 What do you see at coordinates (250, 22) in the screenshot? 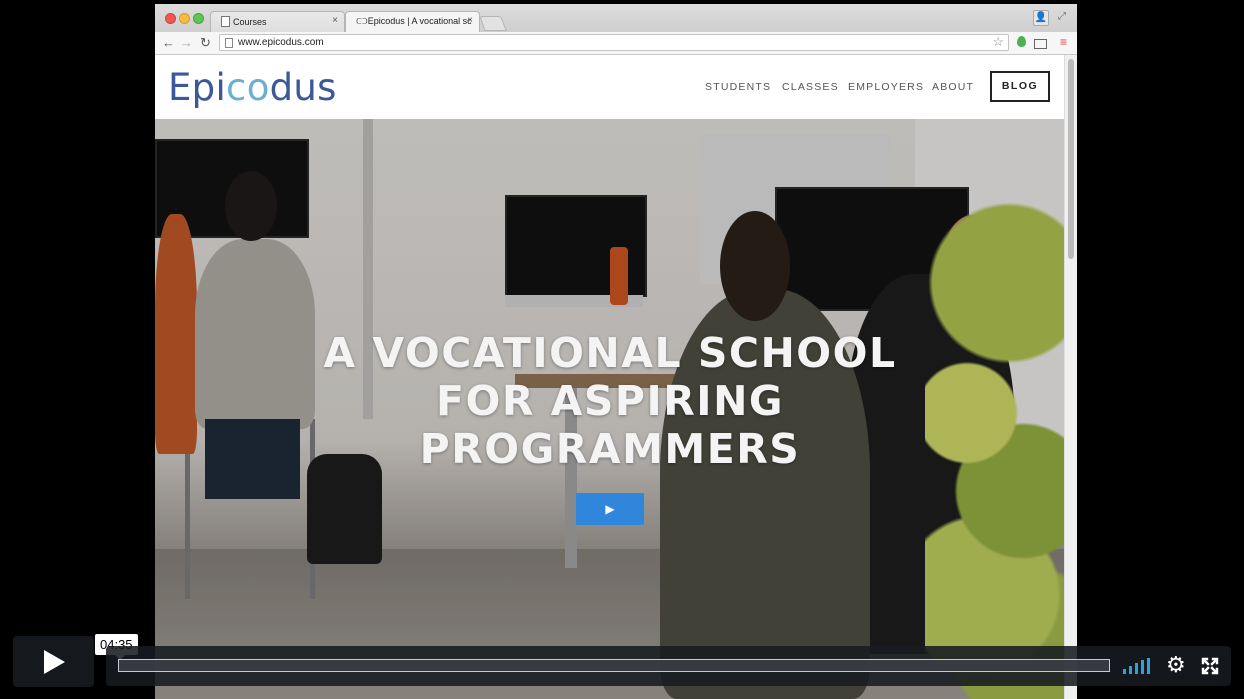
I see `tab-label: Courses` at bounding box center [250, 22].